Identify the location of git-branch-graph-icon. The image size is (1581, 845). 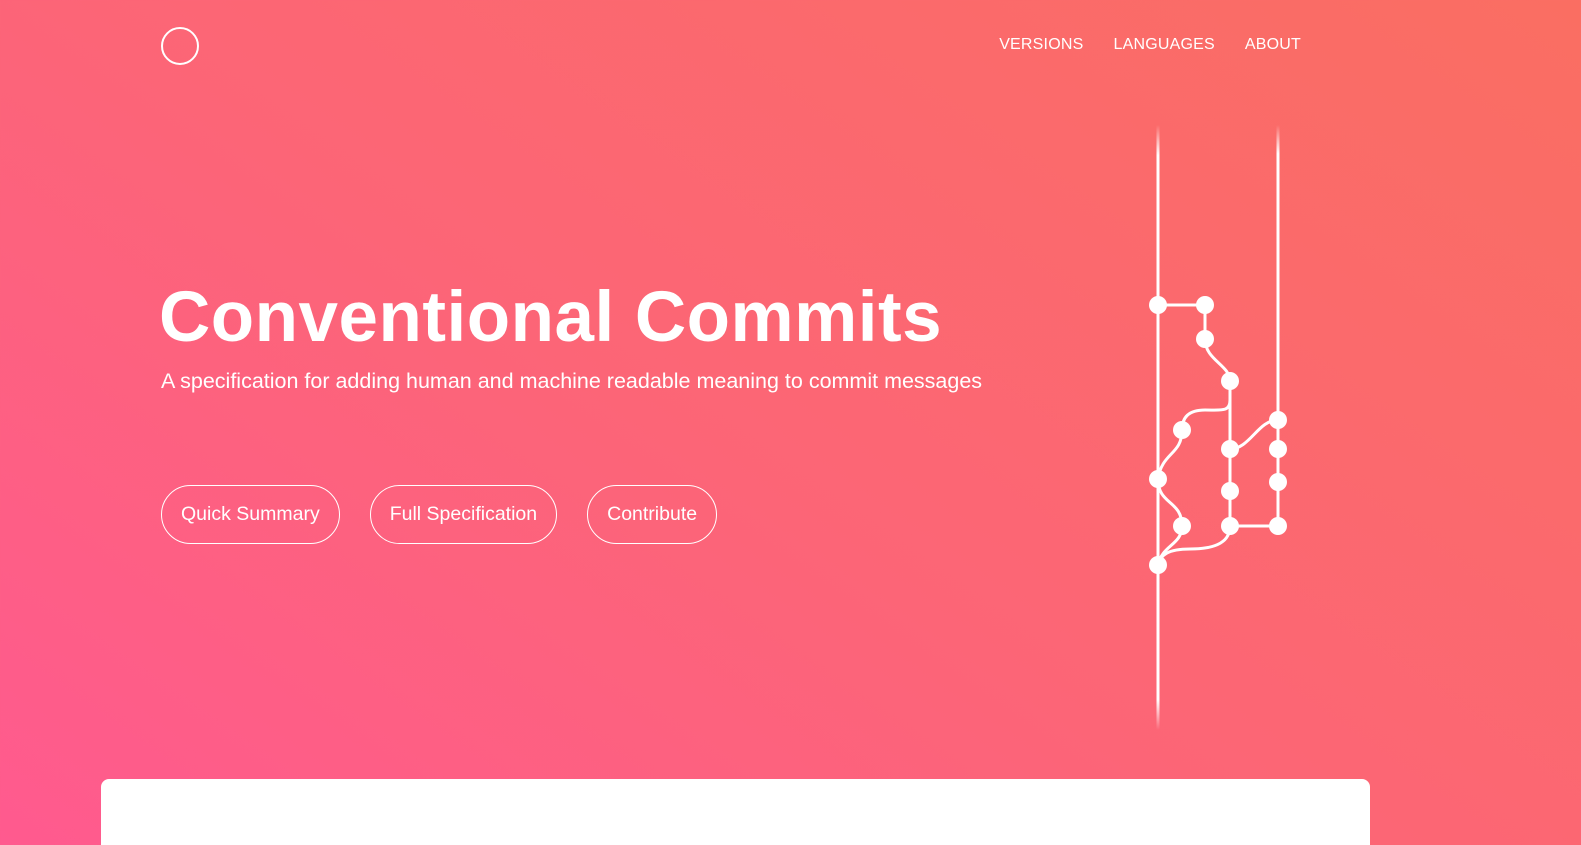
(1218, 427).